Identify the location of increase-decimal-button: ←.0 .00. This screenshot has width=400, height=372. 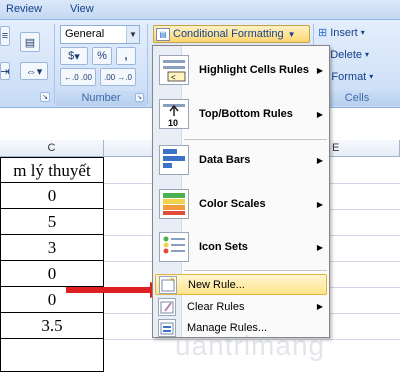
(78, 77).